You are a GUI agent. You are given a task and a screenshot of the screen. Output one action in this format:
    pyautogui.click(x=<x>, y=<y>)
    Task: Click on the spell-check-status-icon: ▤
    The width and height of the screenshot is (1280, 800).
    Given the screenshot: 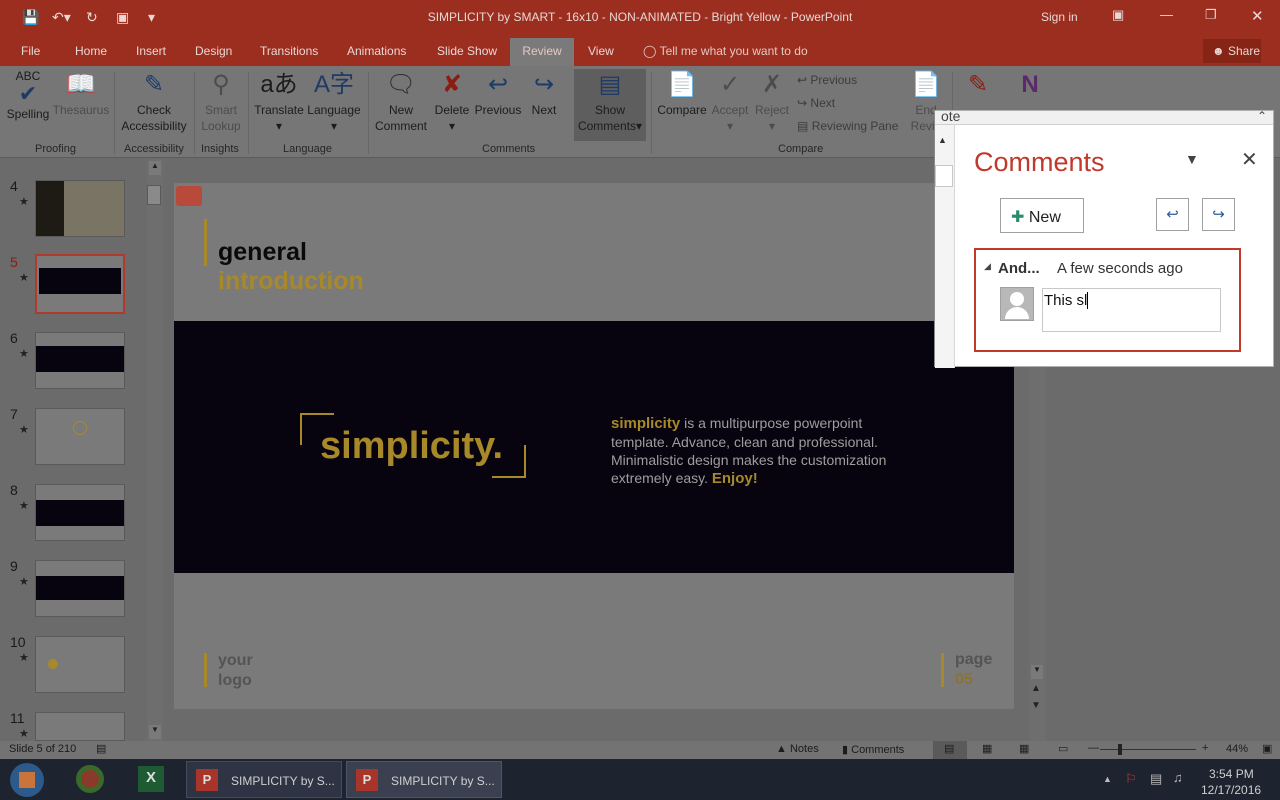 What is the action you would take?
    pyautogui.click(x=101, y=748)
    